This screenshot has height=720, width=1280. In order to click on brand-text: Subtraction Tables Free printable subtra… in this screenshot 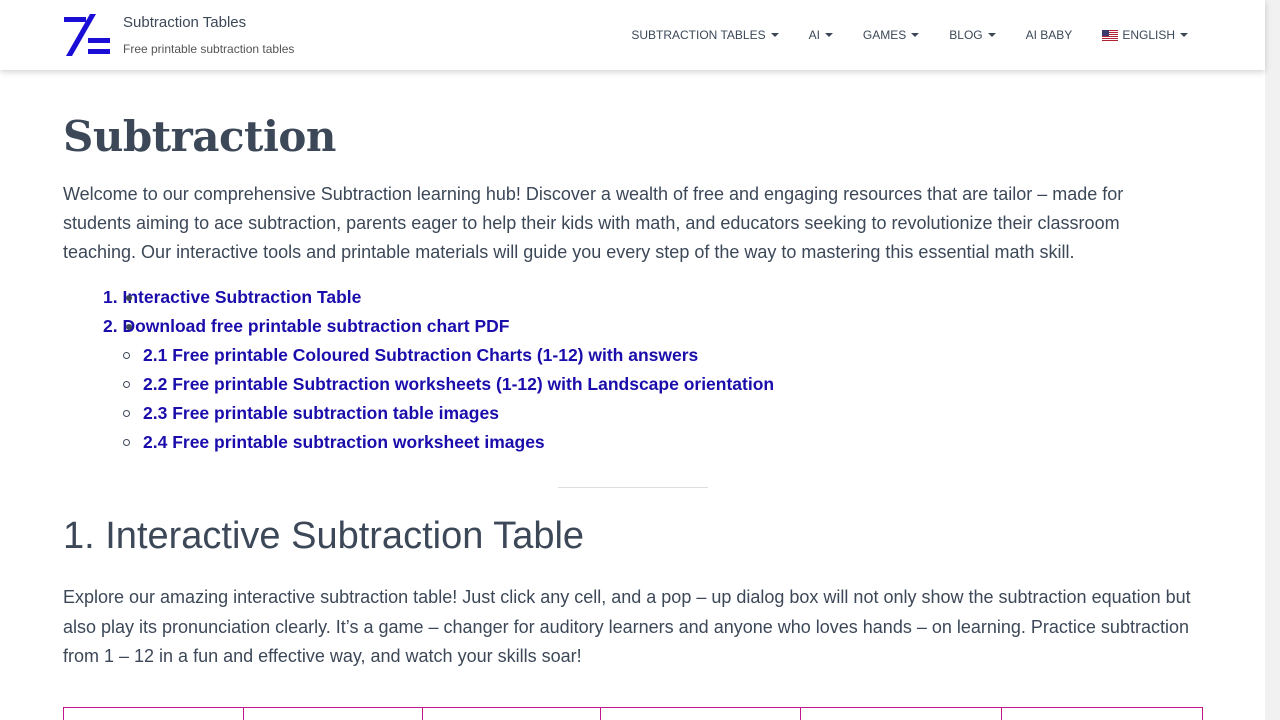, I will do `click(208, 35)`.